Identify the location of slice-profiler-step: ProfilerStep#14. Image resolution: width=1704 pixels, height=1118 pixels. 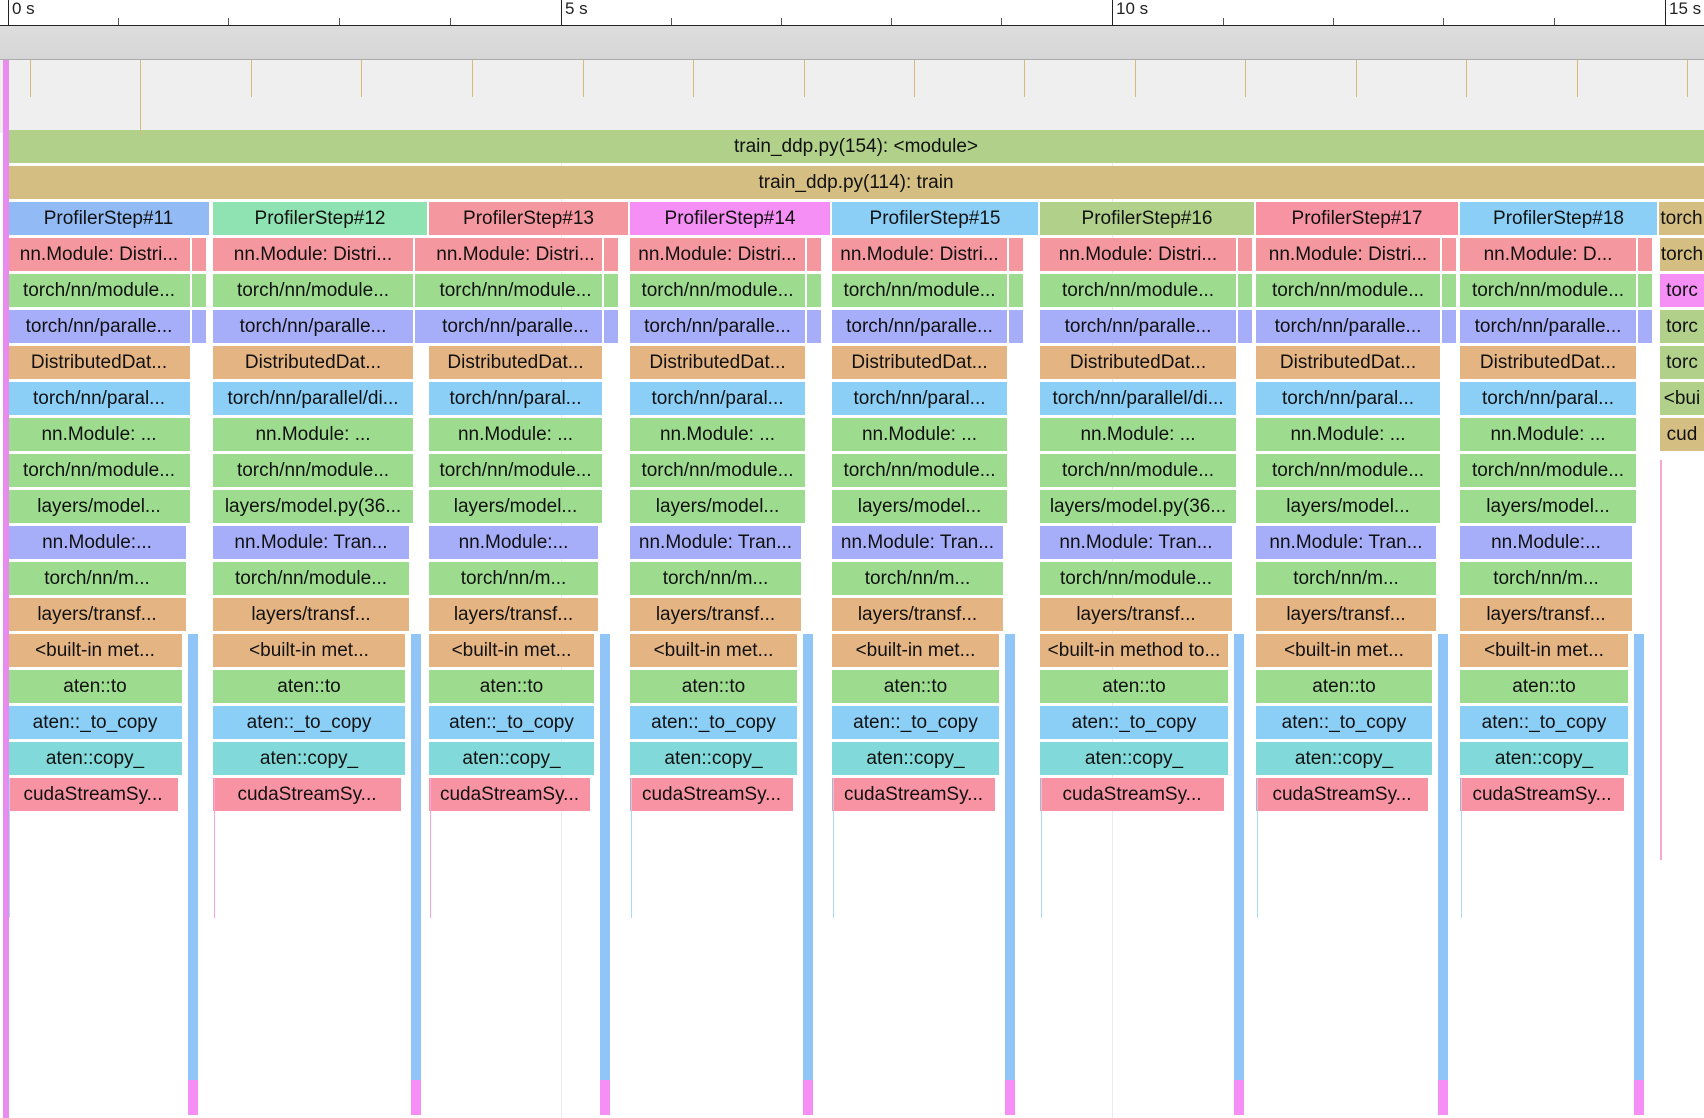
(730, 218).